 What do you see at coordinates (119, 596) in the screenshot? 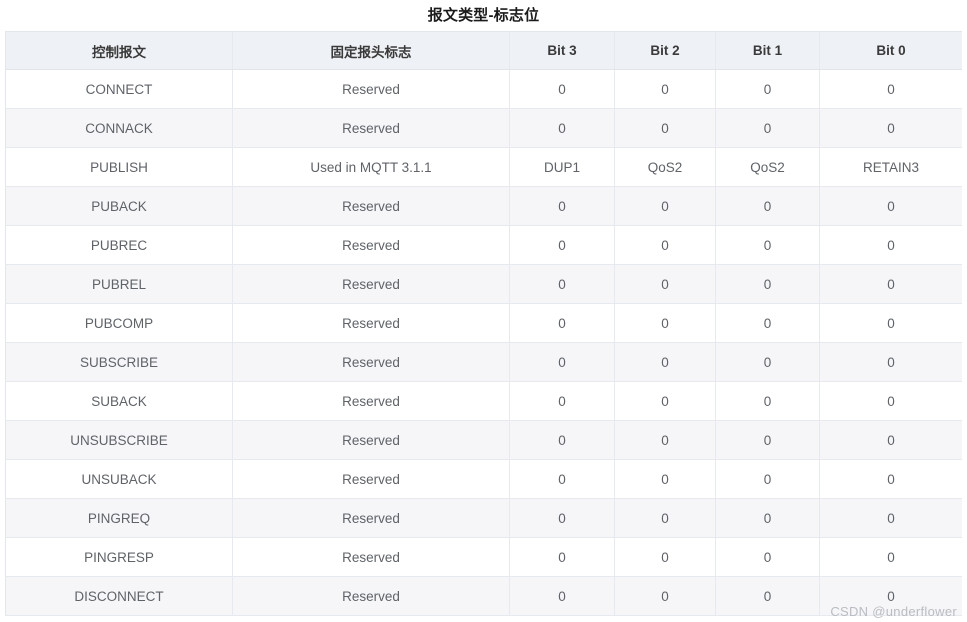
I see `cell-message: DISCONNECT` at bounding box center [119, 596].